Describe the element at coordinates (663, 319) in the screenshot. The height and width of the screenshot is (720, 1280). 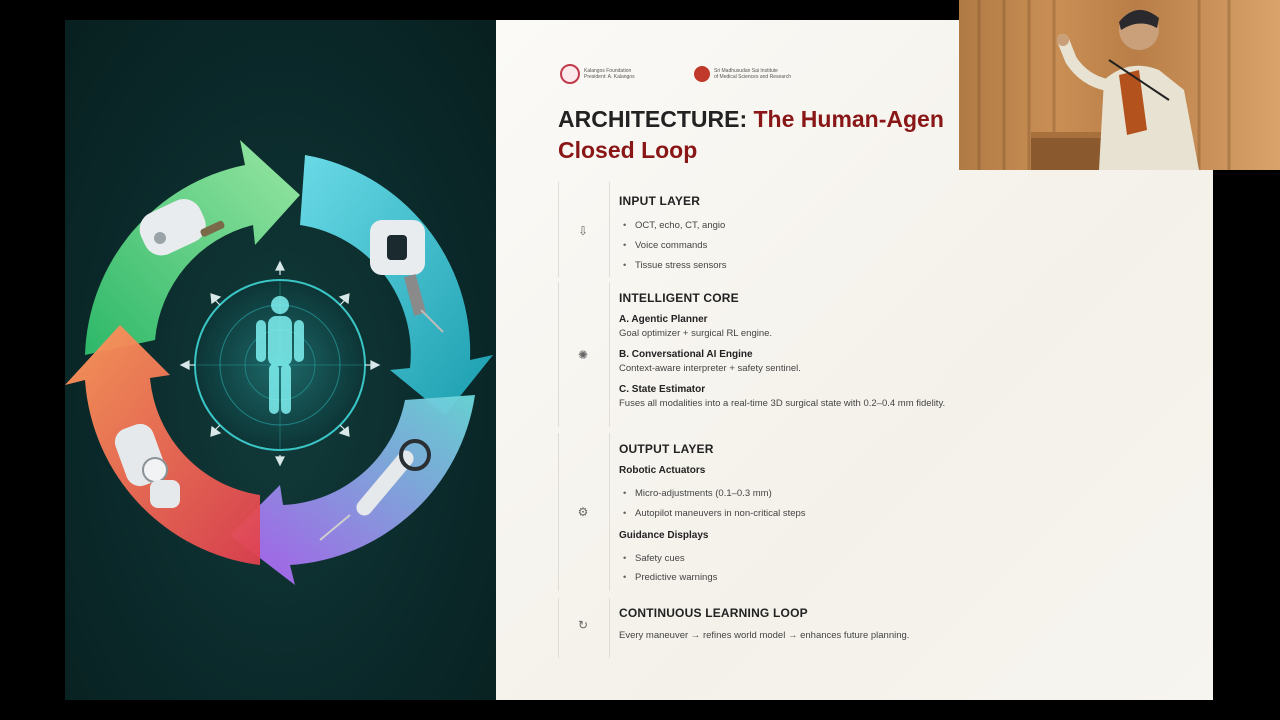
I see `item-heading: A. Agentic Planner` at that location.